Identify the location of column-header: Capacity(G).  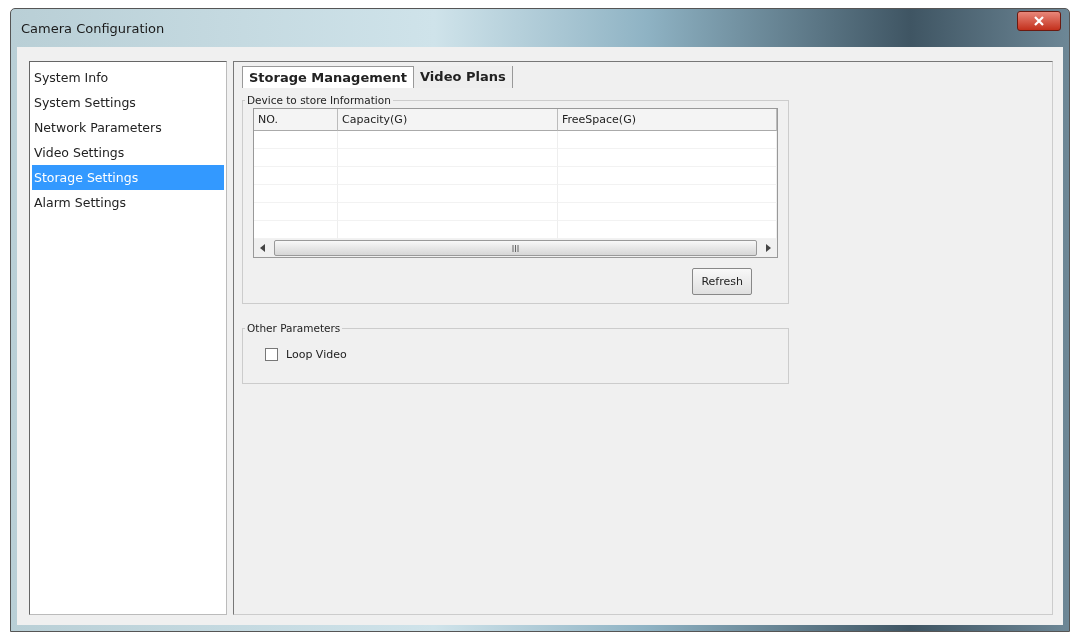
(448, 120).